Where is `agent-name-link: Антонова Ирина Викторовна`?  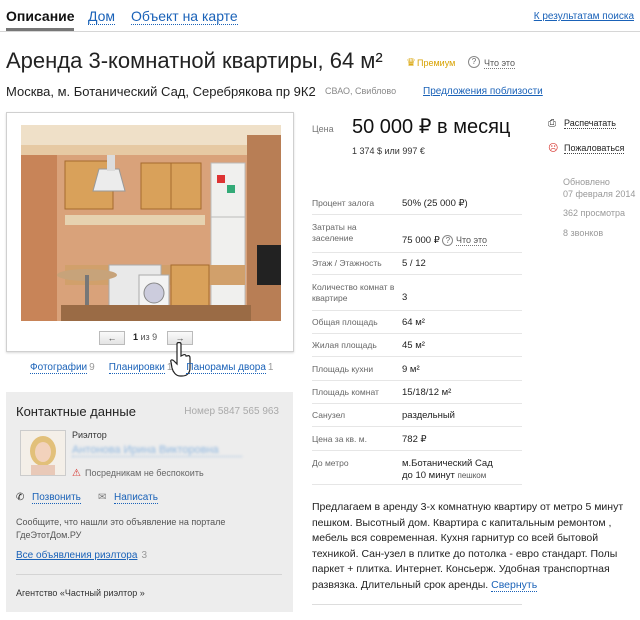 agent-name-link: Антонова Ирина Викторовна is located at coordinates (157, 450).